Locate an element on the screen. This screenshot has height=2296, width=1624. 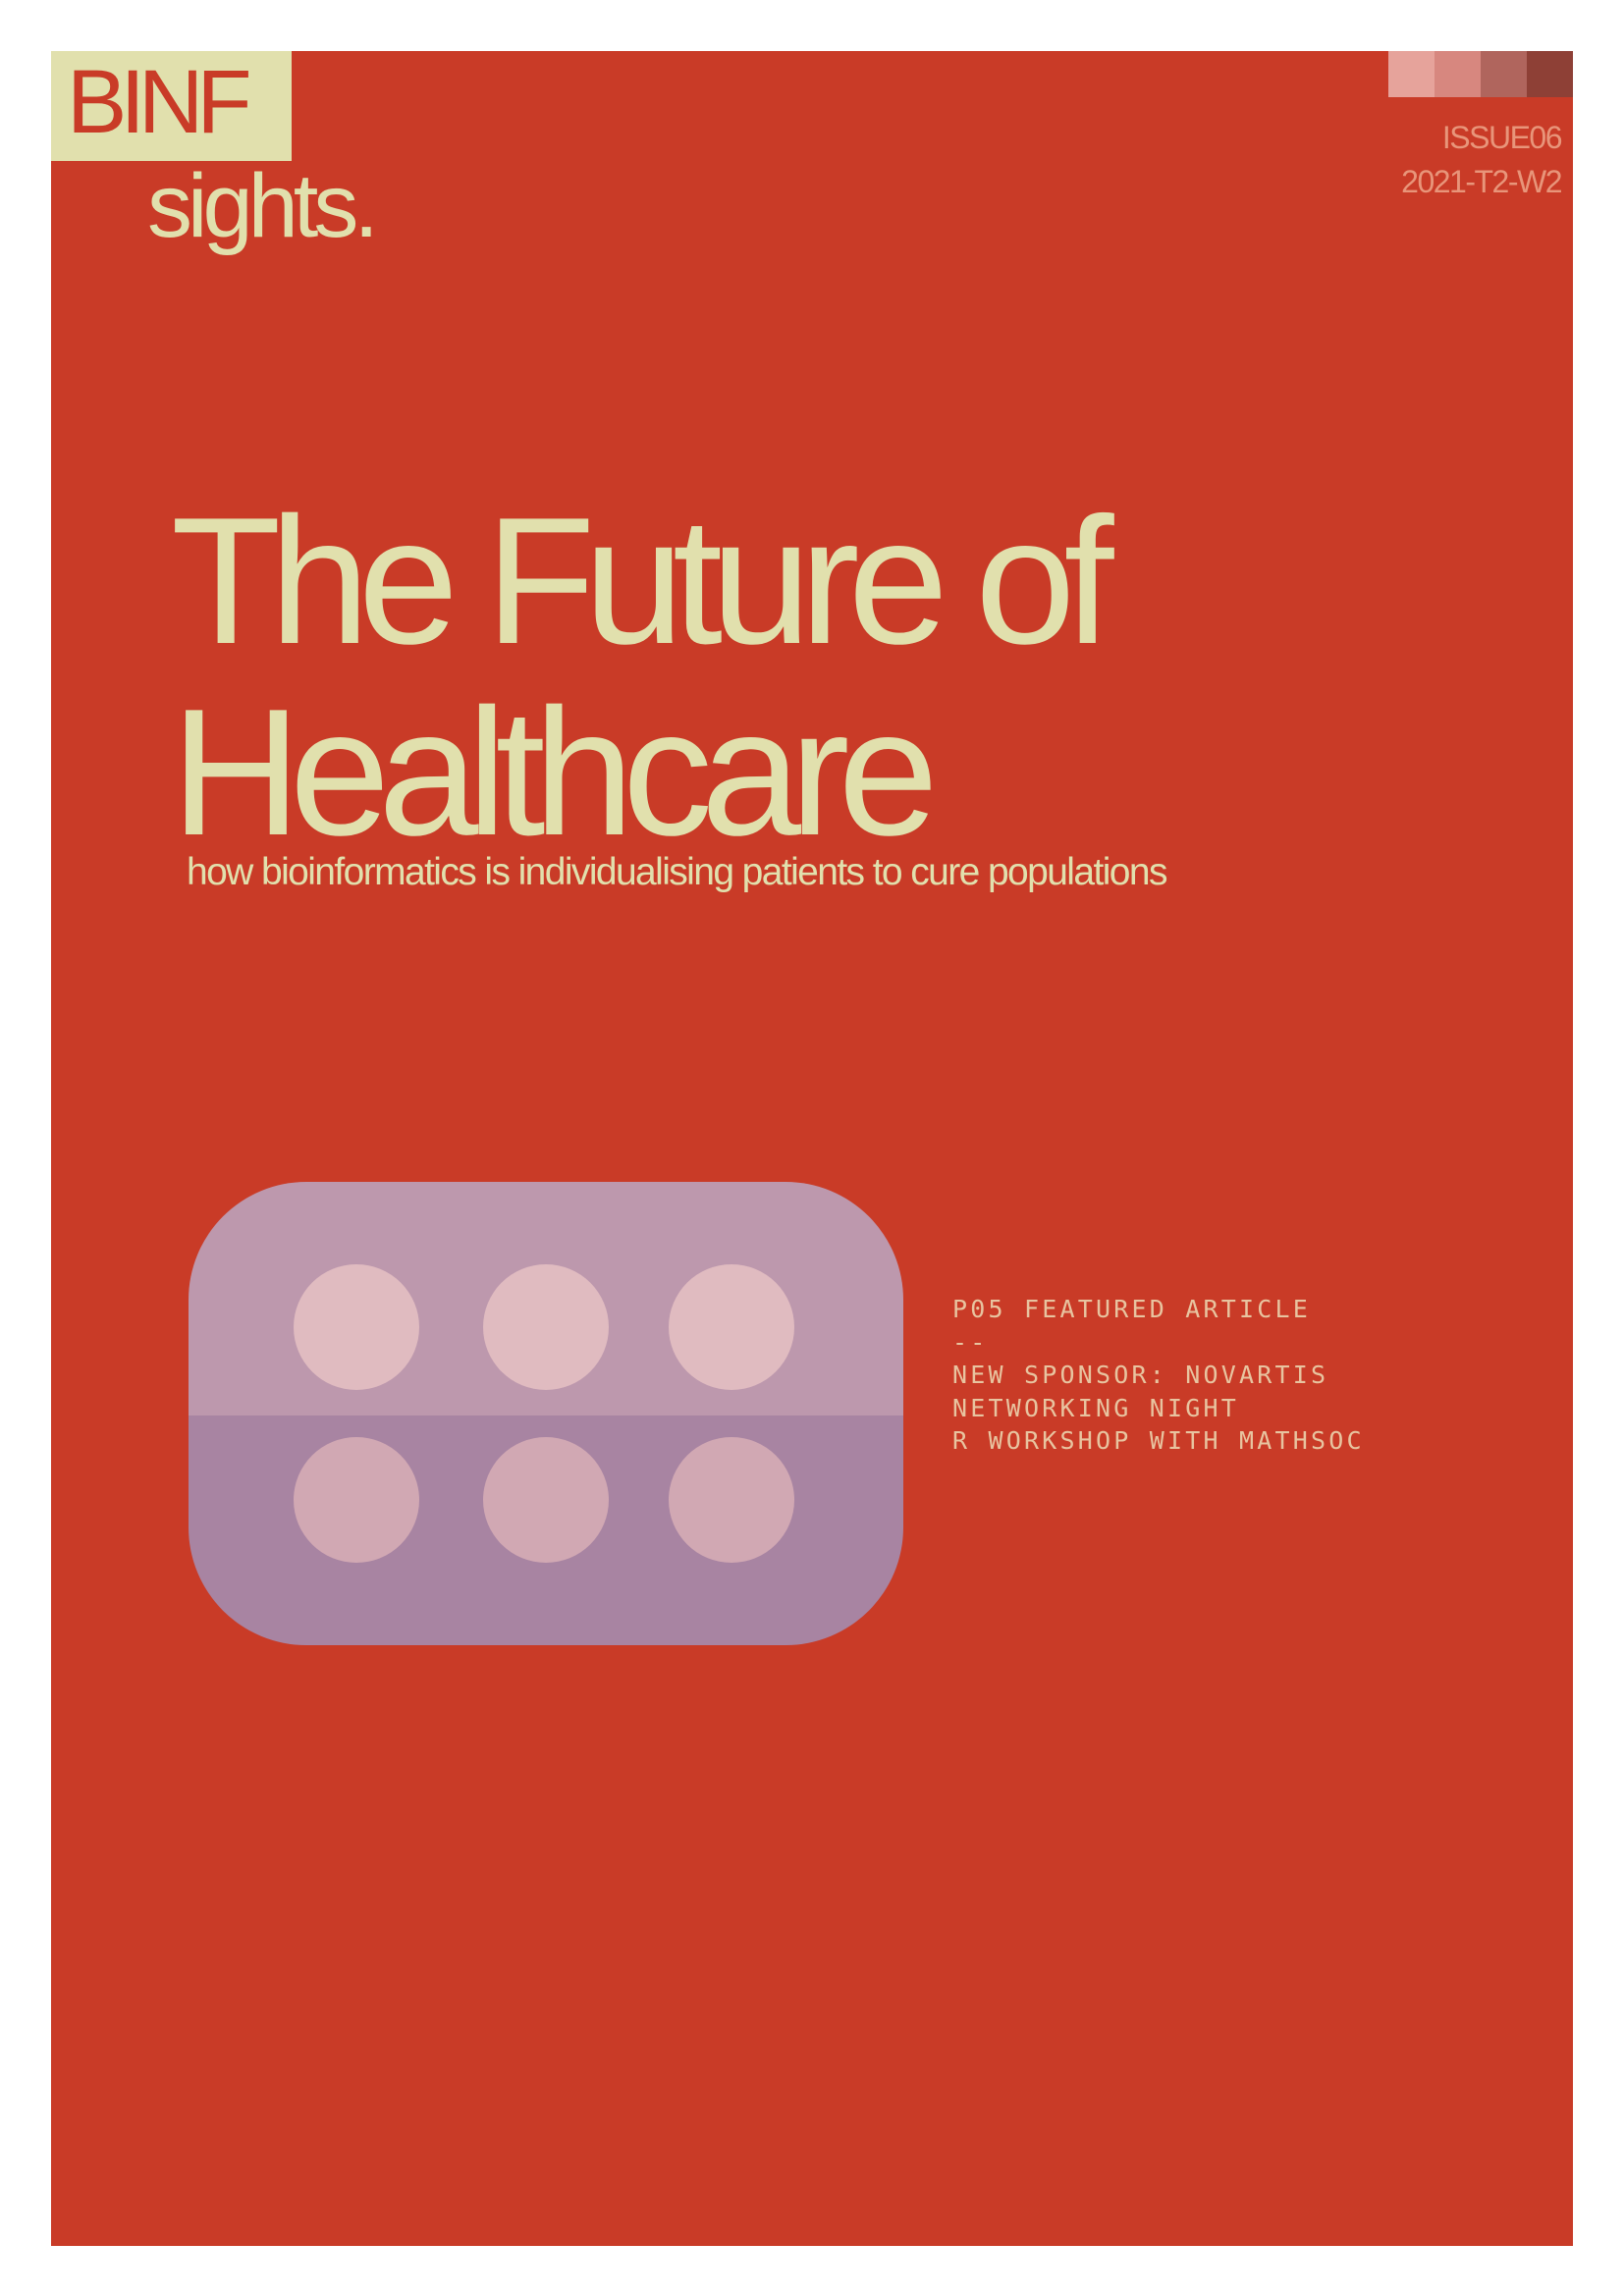
contents-item: NETWORKING NIGHT is located at coordinates (1096, 1407).